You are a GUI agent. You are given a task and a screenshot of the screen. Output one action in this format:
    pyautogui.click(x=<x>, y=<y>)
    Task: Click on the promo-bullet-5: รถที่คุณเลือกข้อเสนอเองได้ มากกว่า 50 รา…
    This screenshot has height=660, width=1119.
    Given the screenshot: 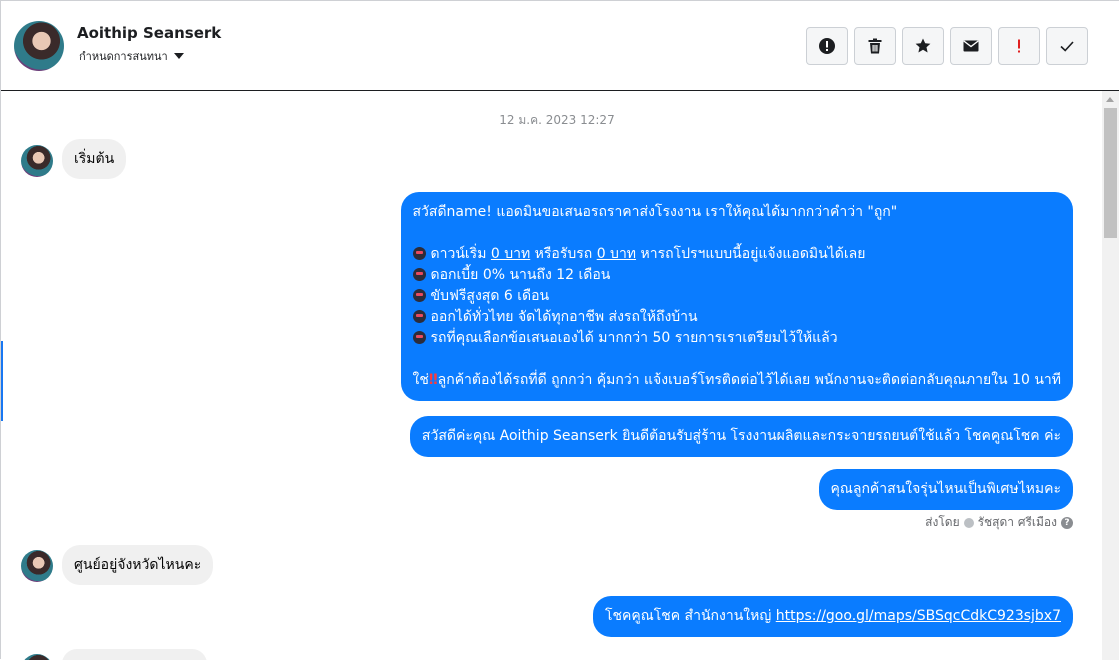 What is the action you would take?
    pyautogui.click(x=736, y=338)
    